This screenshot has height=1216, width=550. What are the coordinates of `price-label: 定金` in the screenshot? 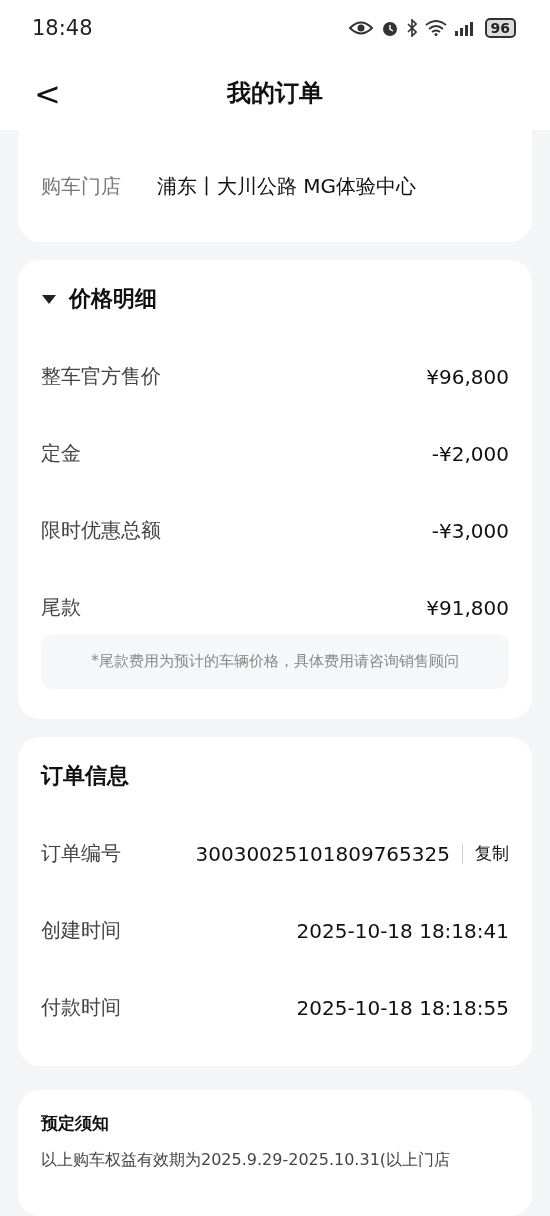 It's located at (61, 453).